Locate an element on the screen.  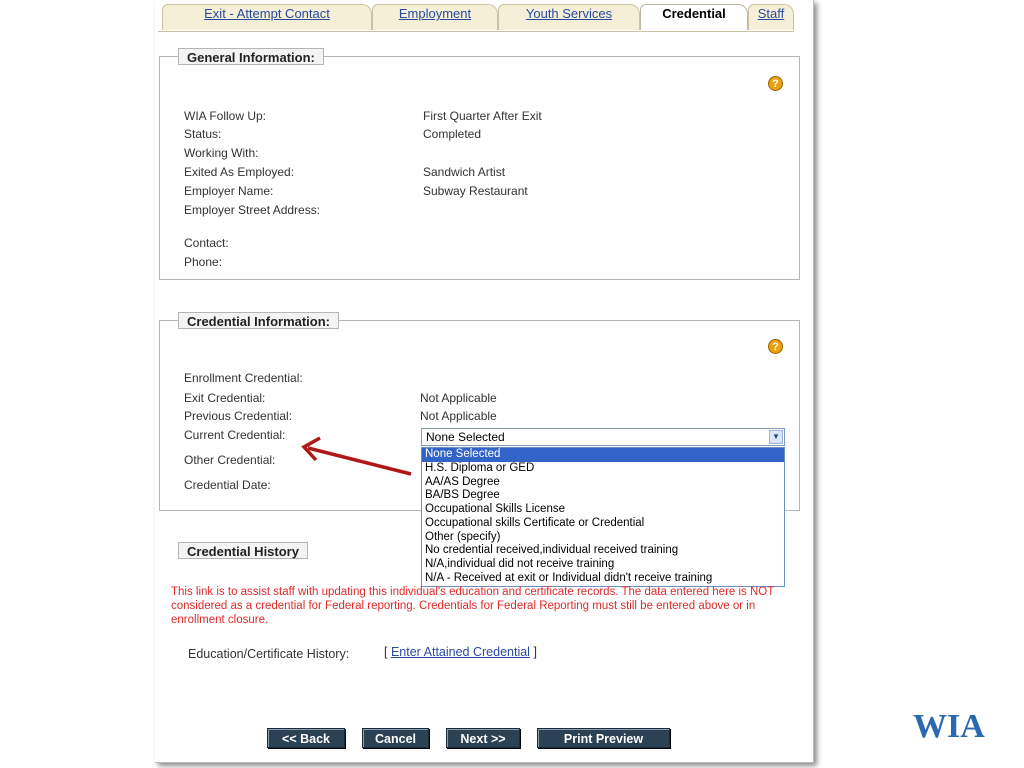
field-label: Current Credential: is located at coordinates (235, 435).